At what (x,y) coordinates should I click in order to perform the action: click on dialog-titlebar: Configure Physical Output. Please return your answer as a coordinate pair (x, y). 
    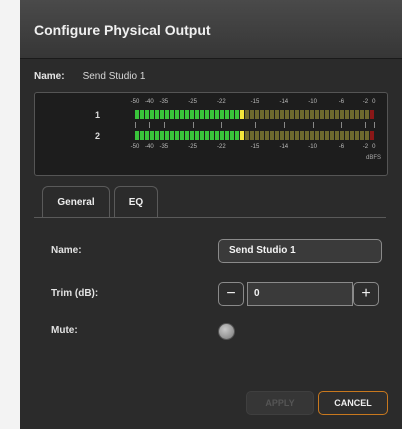
    Looking at the image, I should click on (211, 29).